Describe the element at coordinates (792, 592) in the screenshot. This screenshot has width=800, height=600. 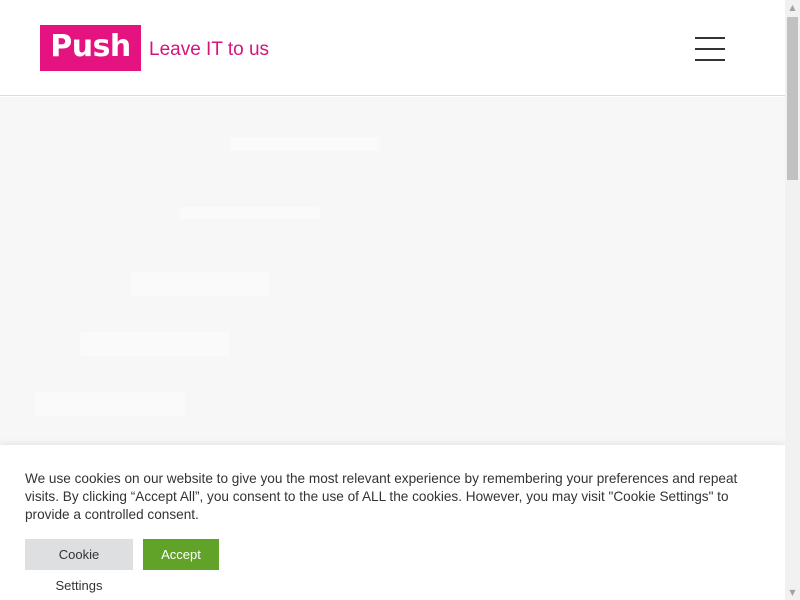
I see `scroll-down-arrow-icon: ▼` at that location.